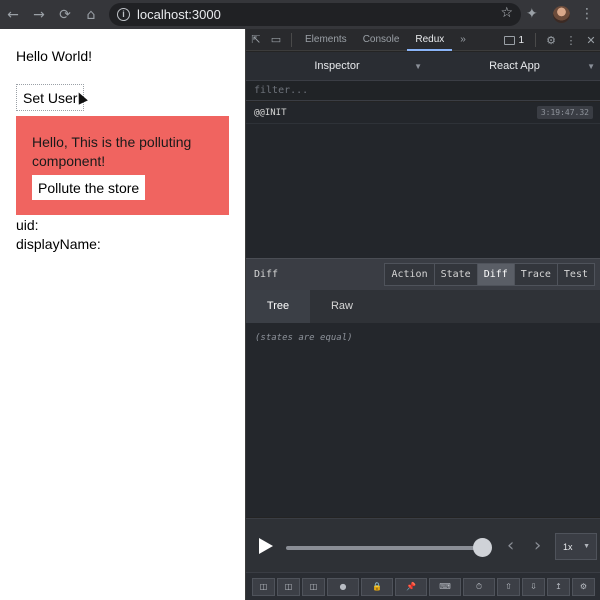 The height and width of the screenshot is (600, 600). Describe the element at coordinates (313, 586) in the screenshot. I see `dock-bottom-icon: ◫` at that location.